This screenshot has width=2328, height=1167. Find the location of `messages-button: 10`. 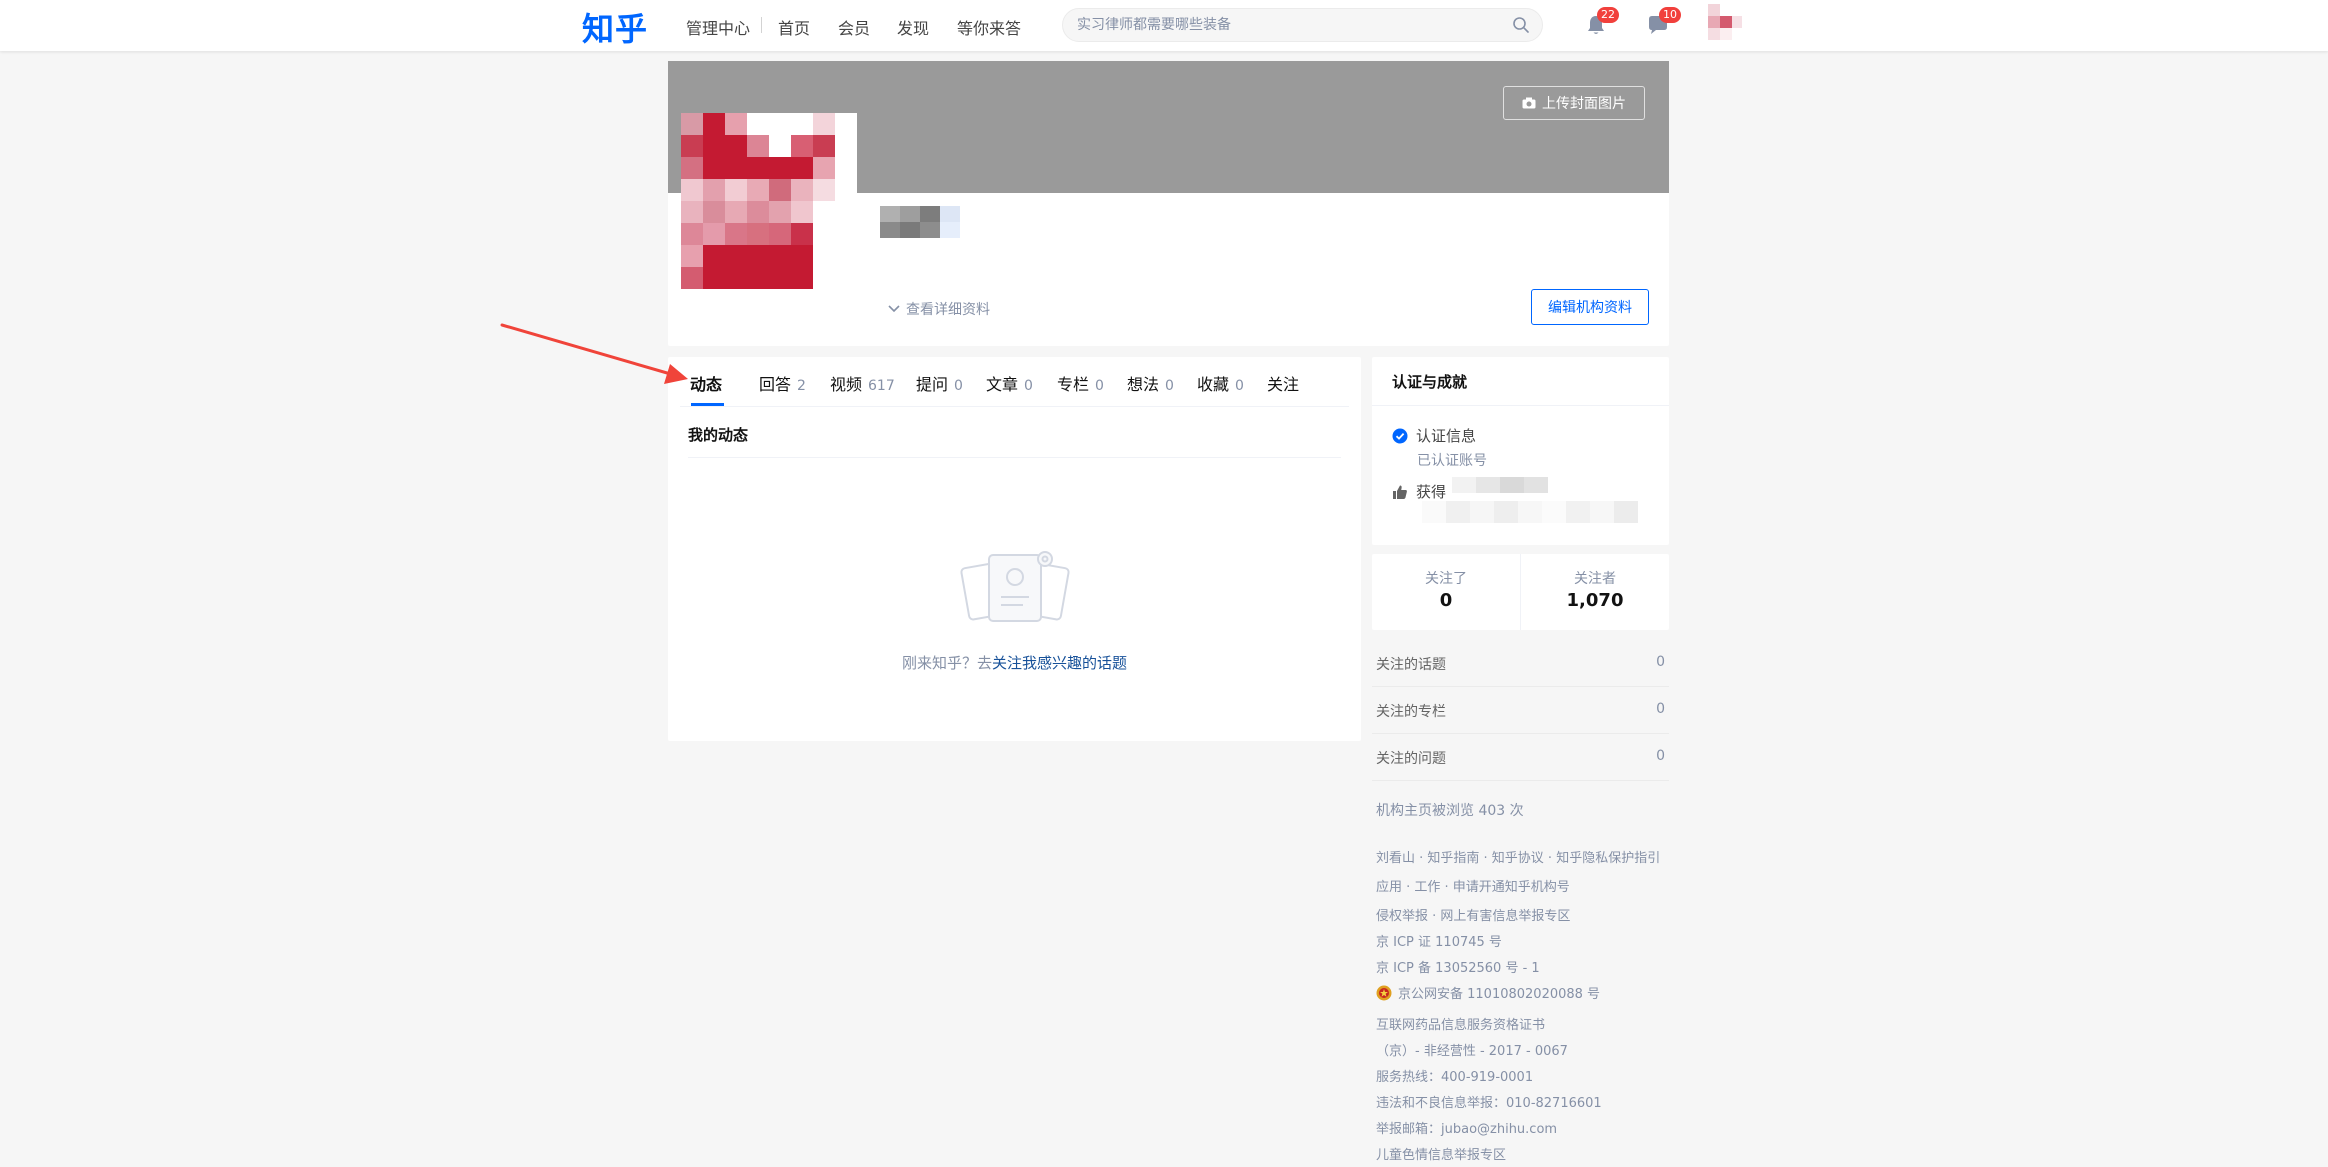

messages-button: 10 is located at coordinates (1663, 22).